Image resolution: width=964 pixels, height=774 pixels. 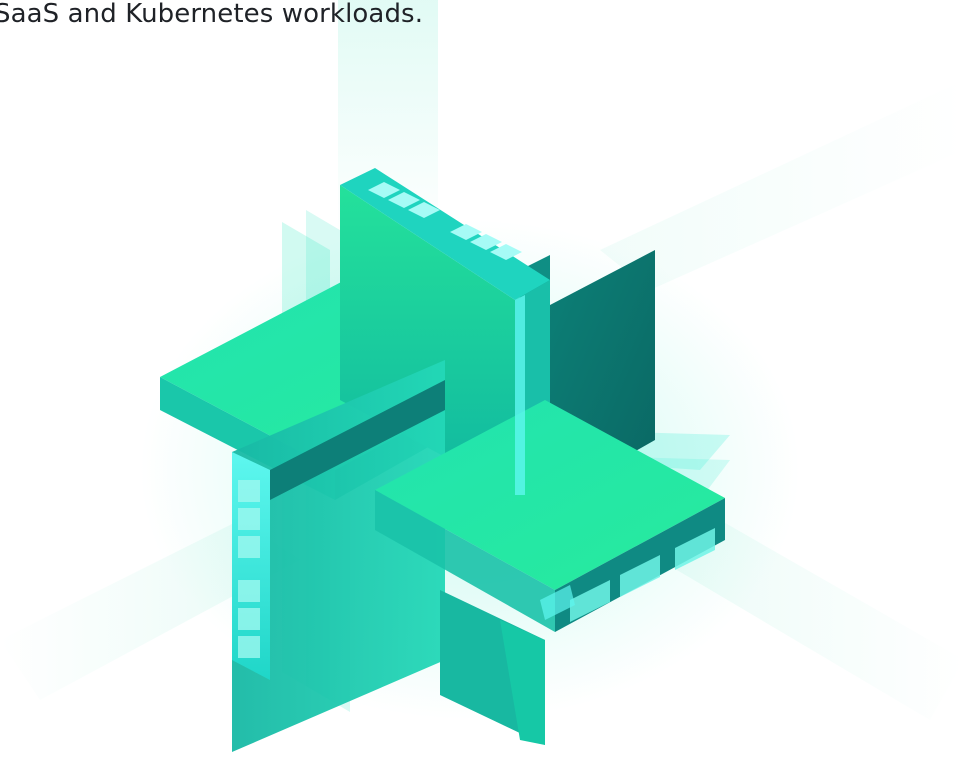 I want to click on intro-text: SaaS and Kubernetes workloads., so click(x=212, y=14).